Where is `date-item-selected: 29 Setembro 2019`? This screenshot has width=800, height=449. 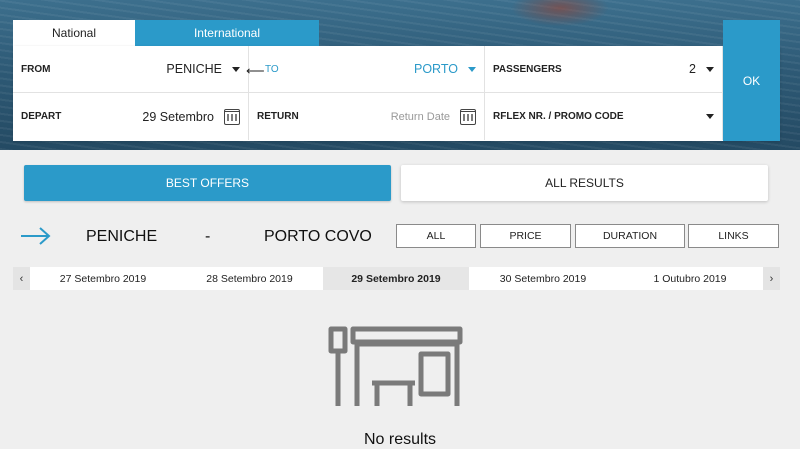 date-item-selected: 29 Setembro 2019 is located at coordinates (396, 278).